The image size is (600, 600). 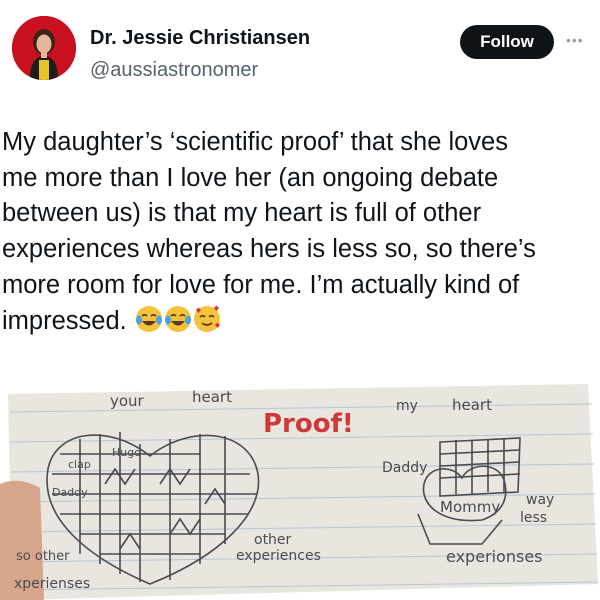 I want to click on label-daddy-right: Daddy, so click(x=404, y=468).